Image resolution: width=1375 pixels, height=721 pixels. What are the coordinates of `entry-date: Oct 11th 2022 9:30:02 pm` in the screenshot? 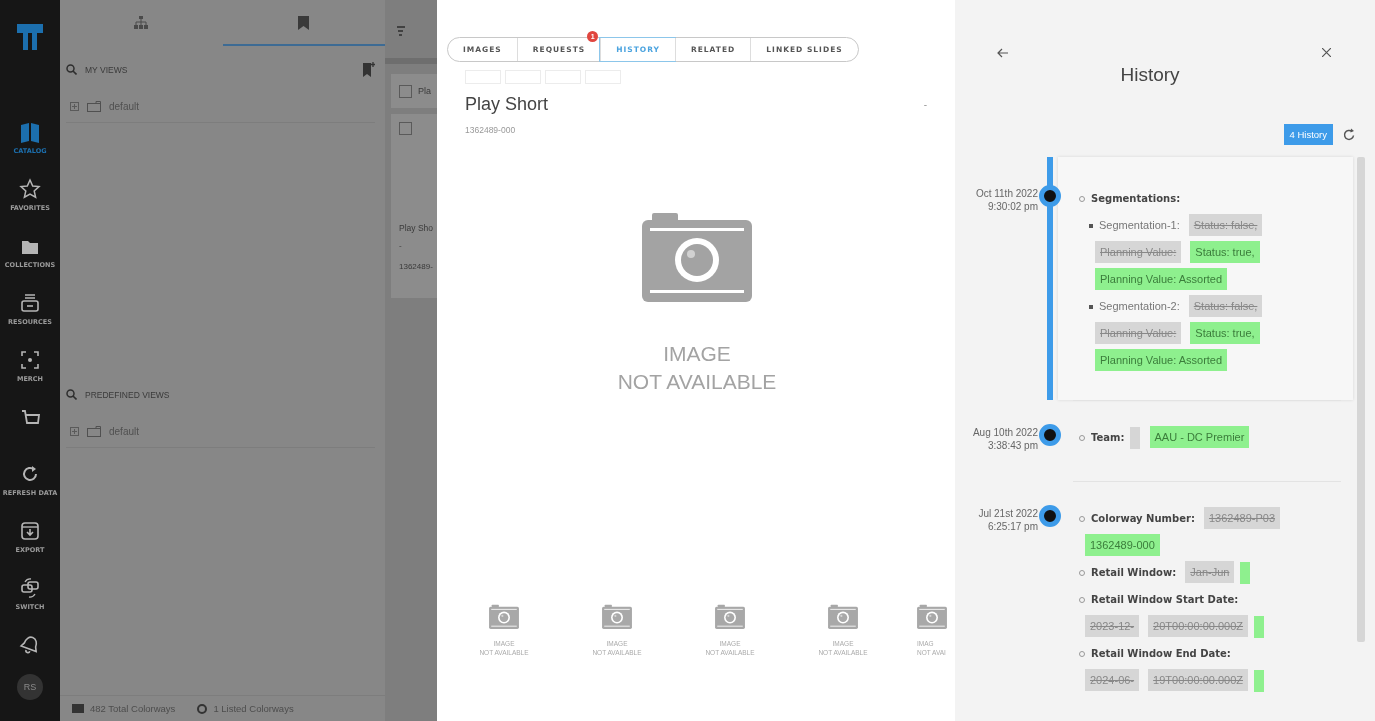 It's located at (1006, 200).